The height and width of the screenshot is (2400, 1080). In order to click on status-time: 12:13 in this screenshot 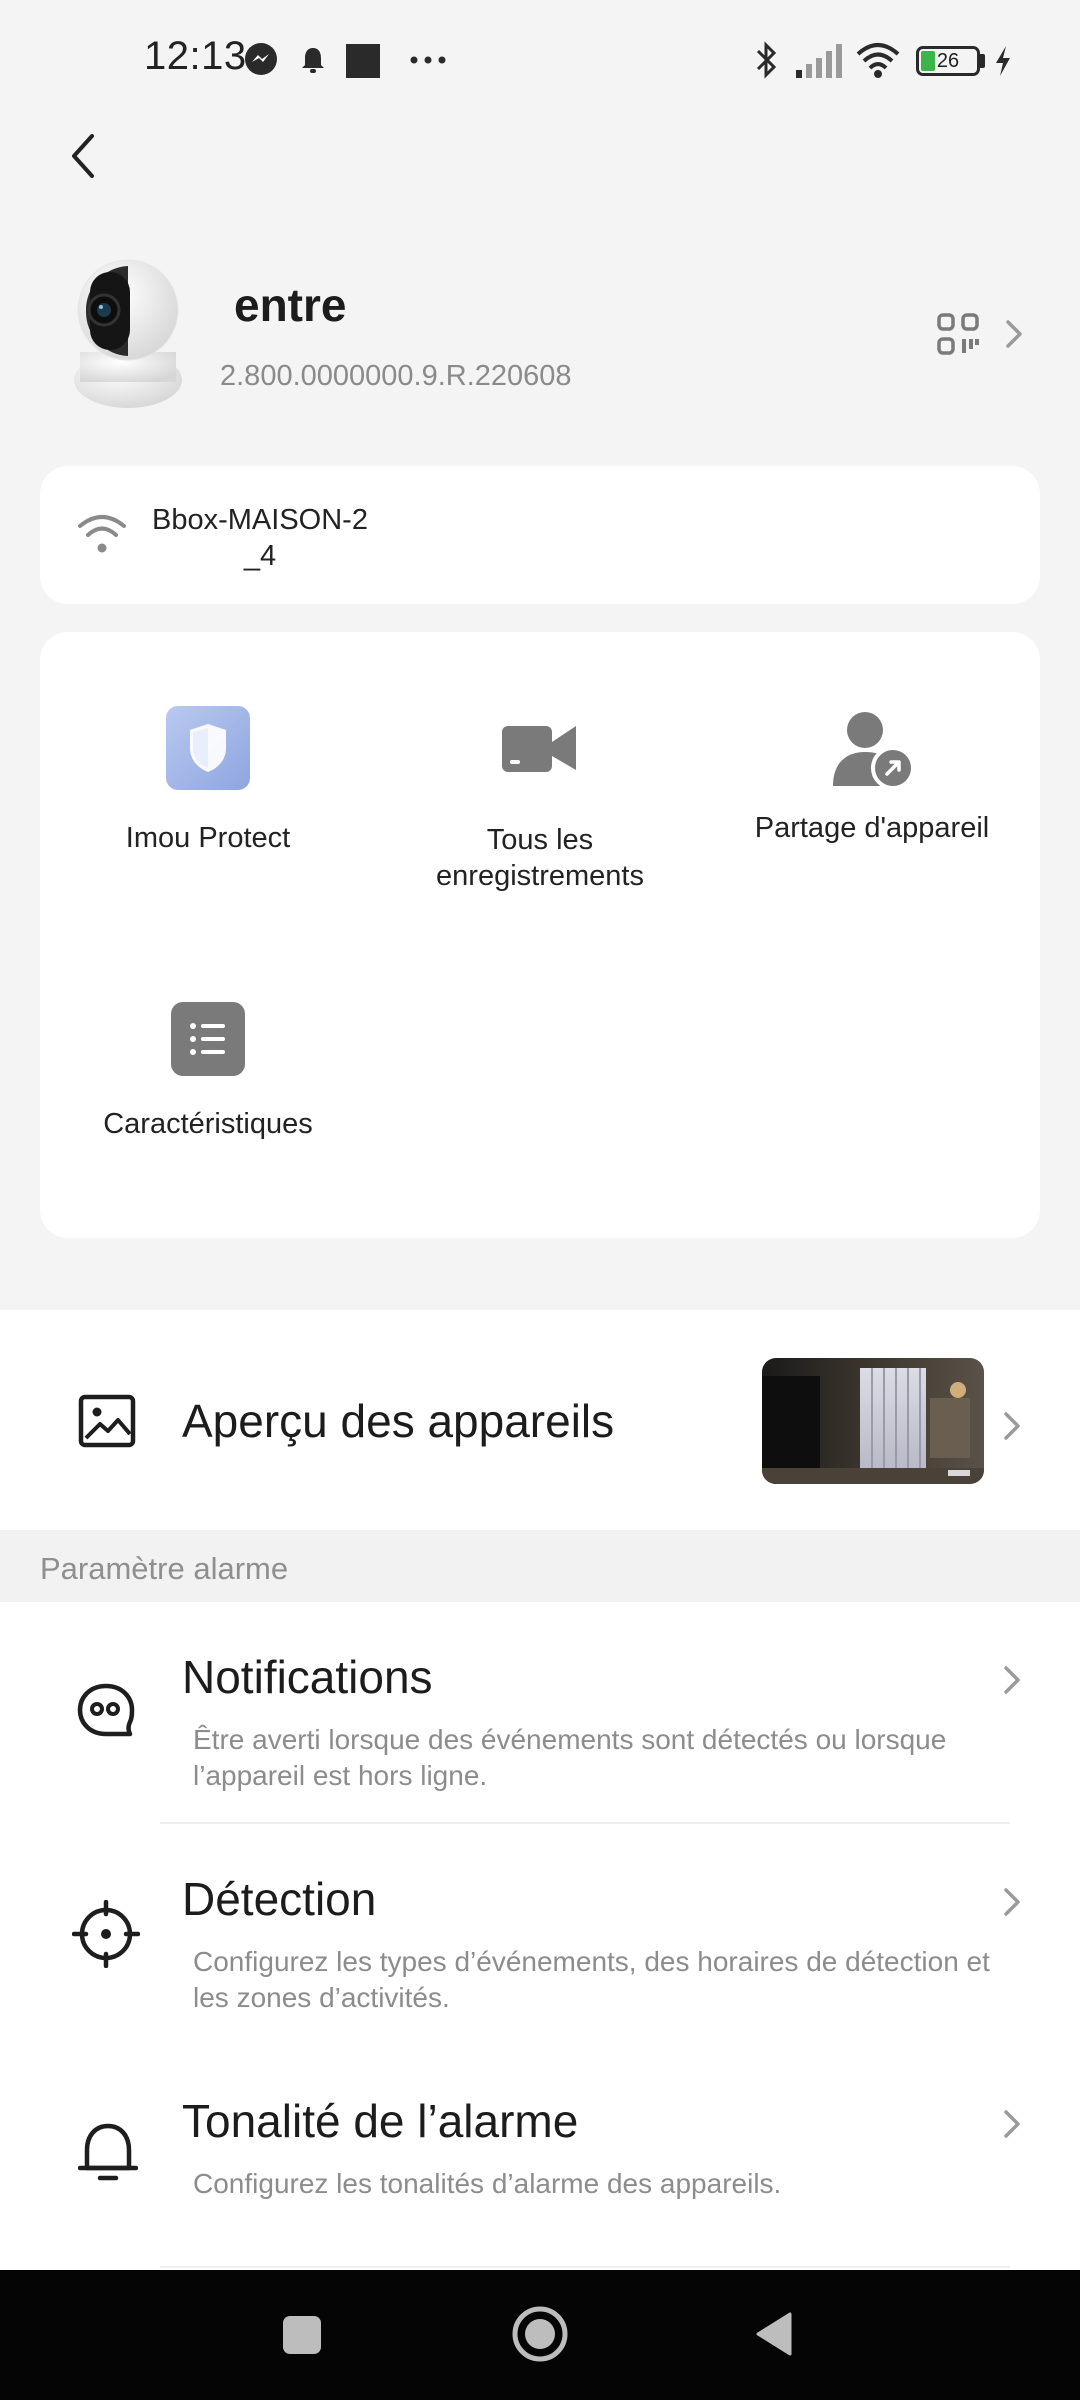, I will do `click(195, 56)`.